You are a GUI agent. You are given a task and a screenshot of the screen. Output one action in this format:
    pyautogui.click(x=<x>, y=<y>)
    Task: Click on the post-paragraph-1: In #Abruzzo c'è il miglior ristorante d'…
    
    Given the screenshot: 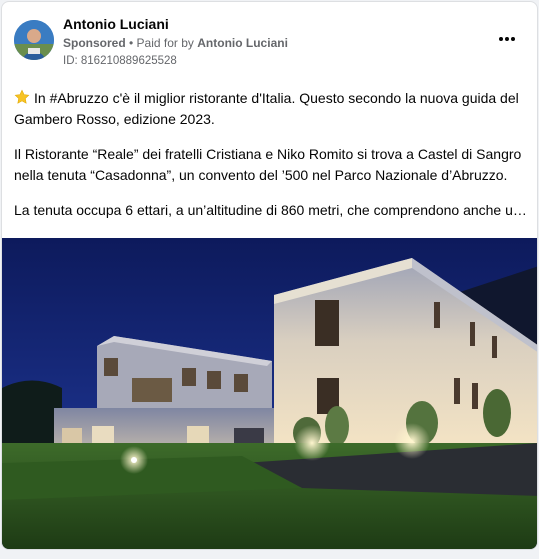 What is the action you would take?
    pyautogui.click(x=271, y=109)
    